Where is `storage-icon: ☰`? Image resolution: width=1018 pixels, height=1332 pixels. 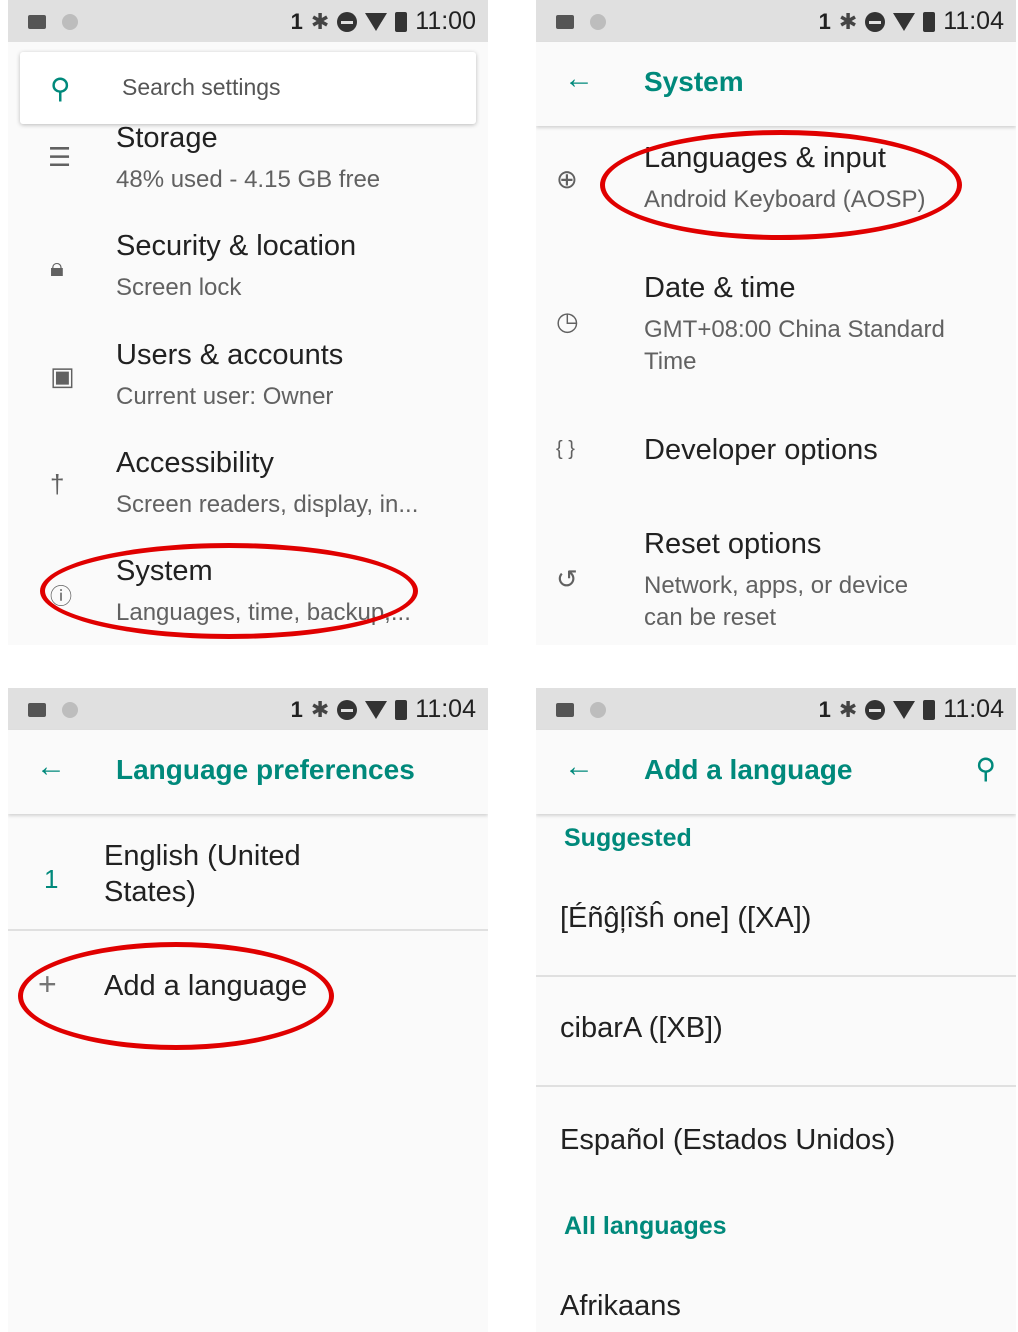
storage-icon: ☰ is located at coordinates (60, 157).